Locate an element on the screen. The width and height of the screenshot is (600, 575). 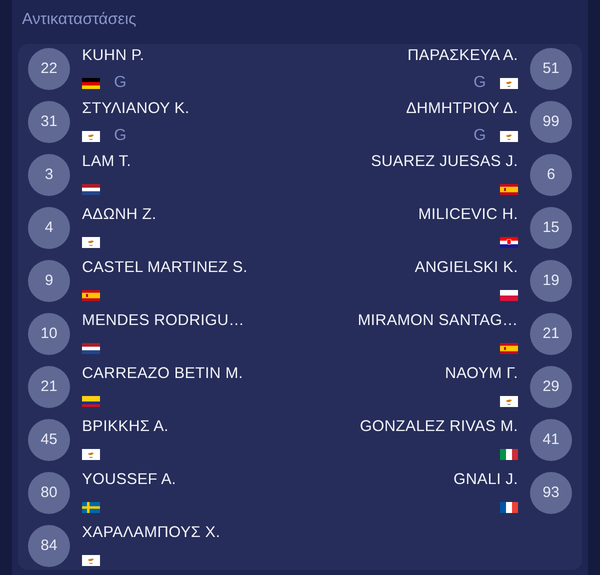
shirt-number: 6 is located at coordinates (551, 175).